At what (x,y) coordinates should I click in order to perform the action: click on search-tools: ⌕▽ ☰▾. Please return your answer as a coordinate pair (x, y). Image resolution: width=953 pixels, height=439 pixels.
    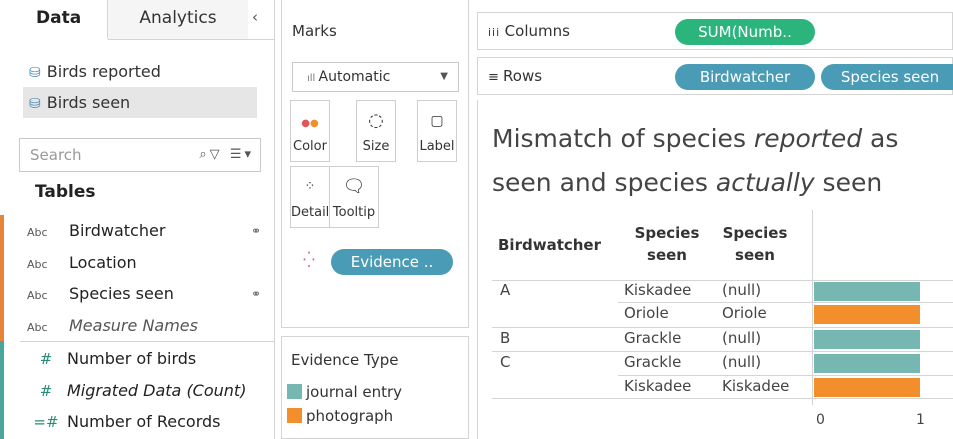
    Looking at the image, I should click on (226, 155).